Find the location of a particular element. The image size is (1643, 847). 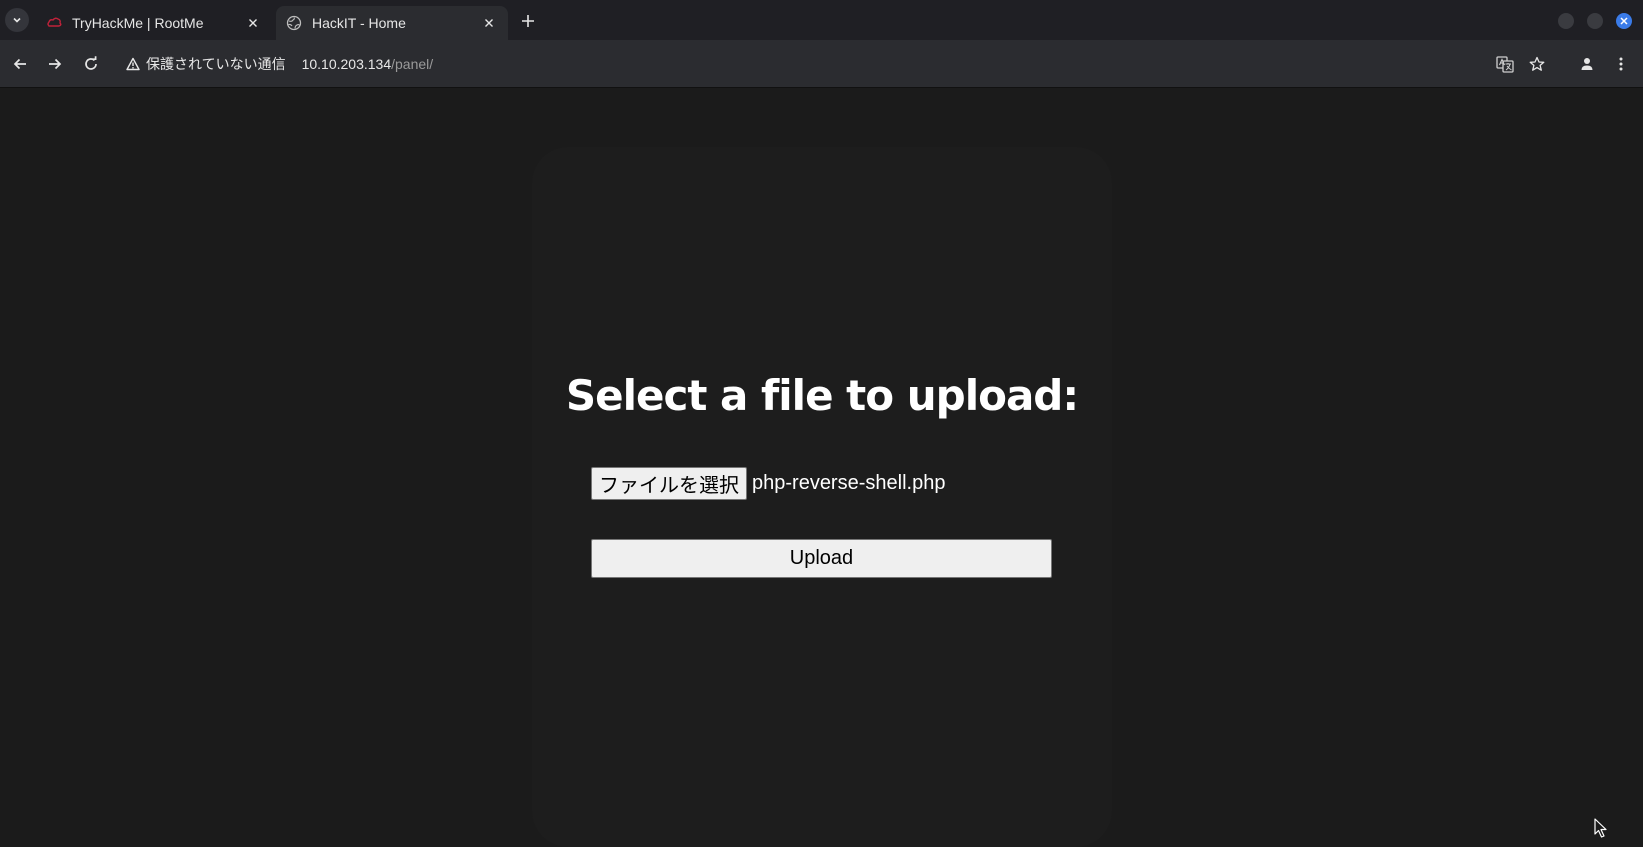

translate-button is located at coordinates (1505, 64).